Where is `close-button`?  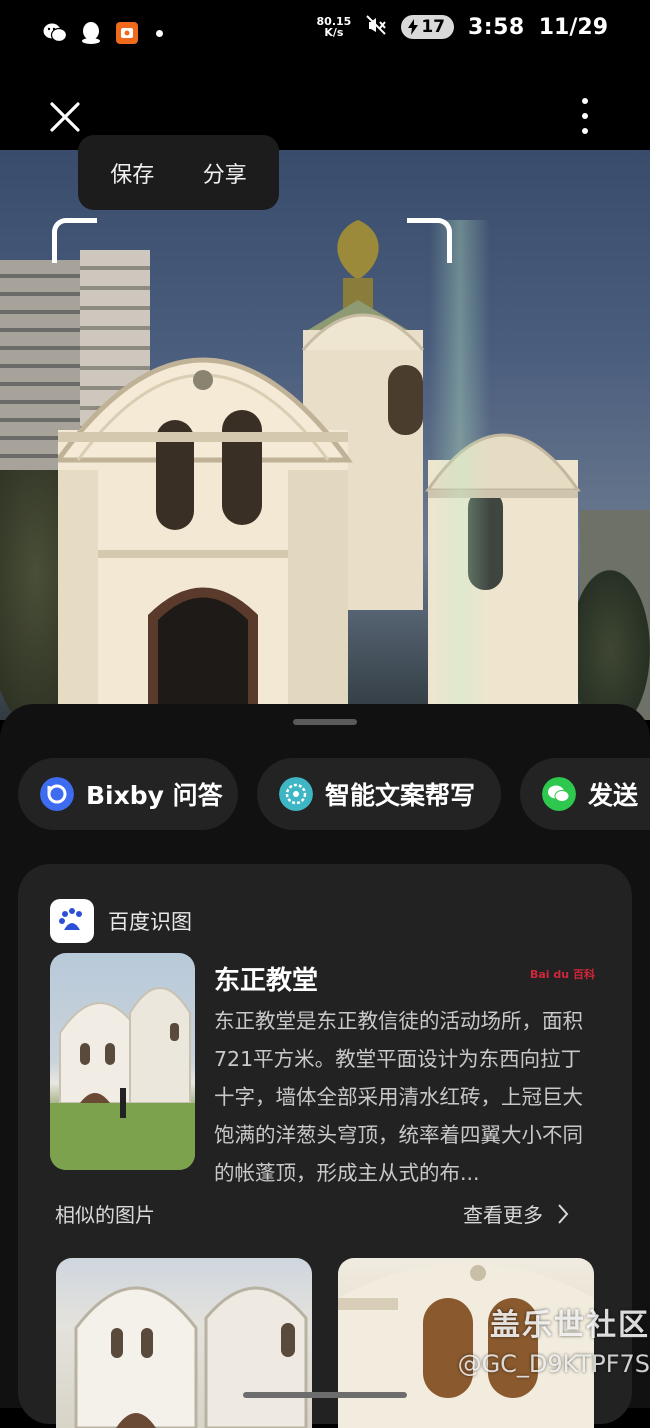
close-button is located at coordinates (65, 117).